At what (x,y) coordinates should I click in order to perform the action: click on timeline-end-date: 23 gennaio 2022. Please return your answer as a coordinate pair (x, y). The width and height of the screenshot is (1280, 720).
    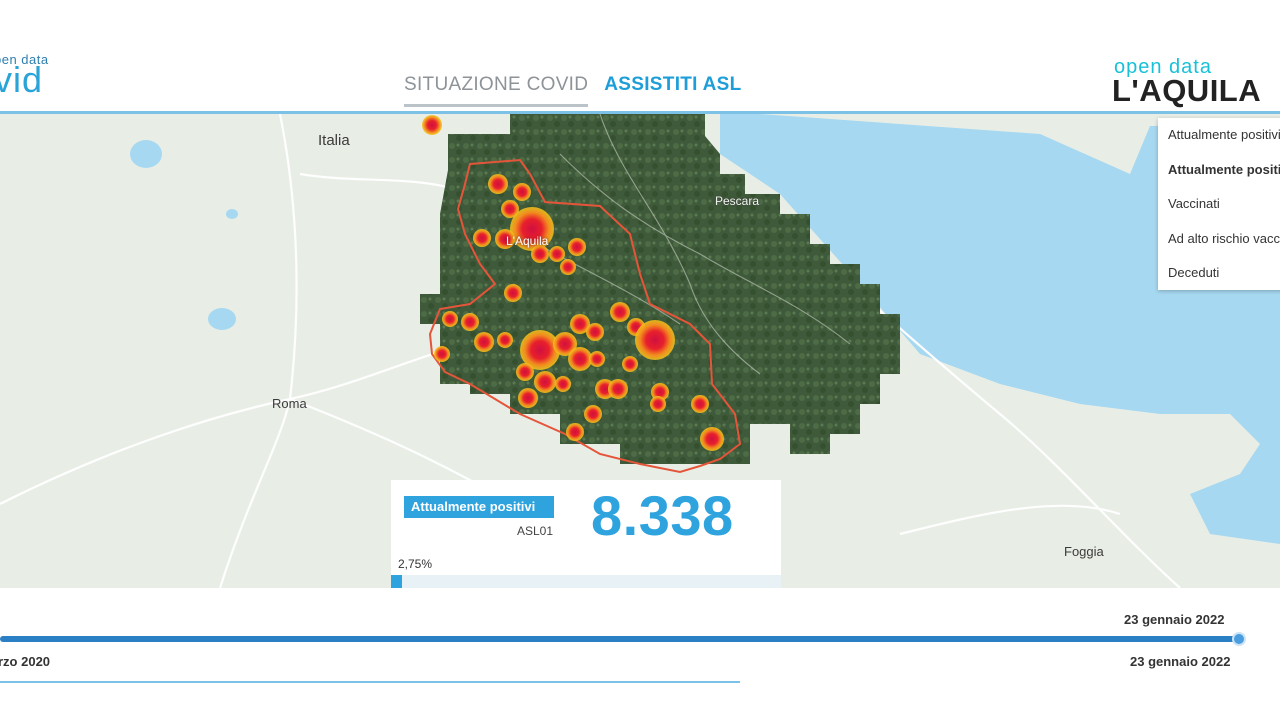
    Looking at the image, I should click on (1180, 661).